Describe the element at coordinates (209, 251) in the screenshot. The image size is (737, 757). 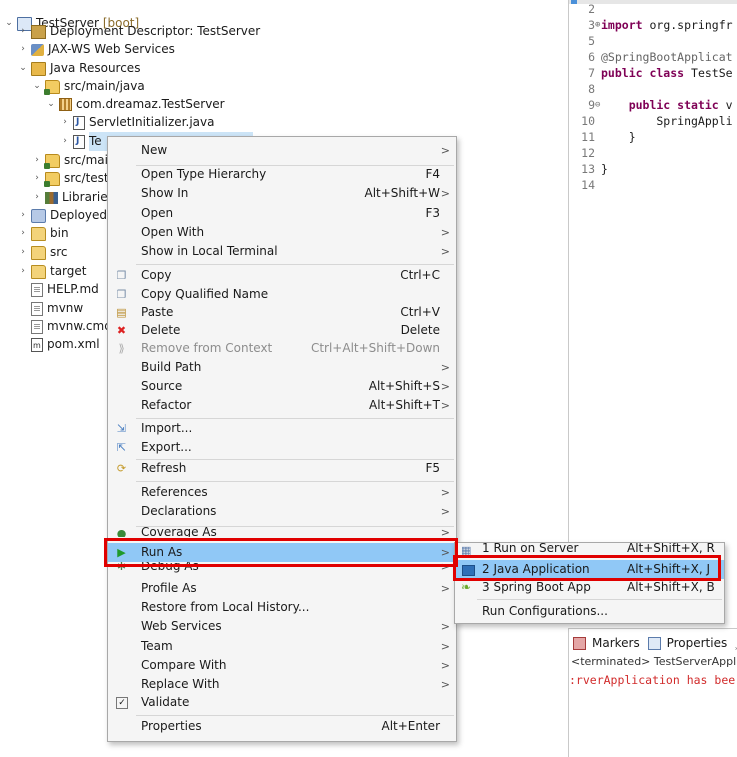
I see `menu-item-label: Show in Local Terminal` at that location.